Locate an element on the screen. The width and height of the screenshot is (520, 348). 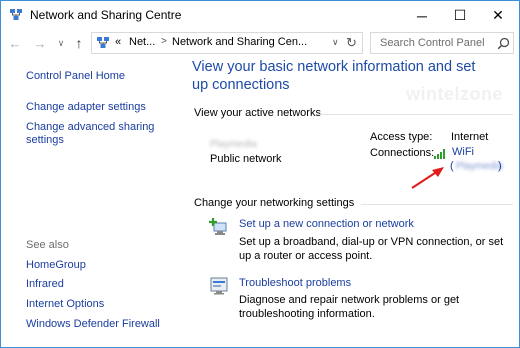
window-title: Network and Sharing Centre is located at coordinates (106, 15).